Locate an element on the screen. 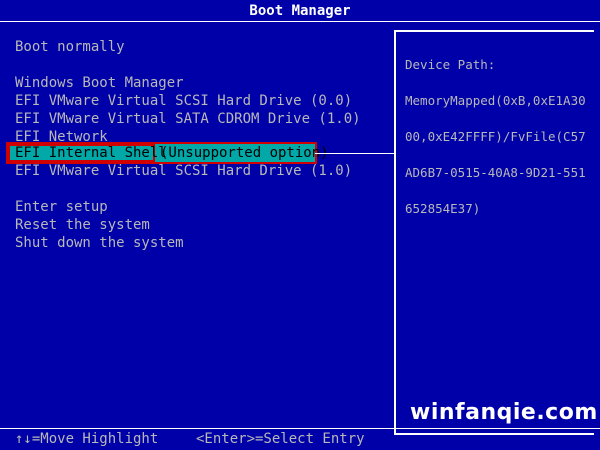 The width and height of the screenshot is (600, 450). device-path-line: 652854E37) is located at coordinates (443, 208).